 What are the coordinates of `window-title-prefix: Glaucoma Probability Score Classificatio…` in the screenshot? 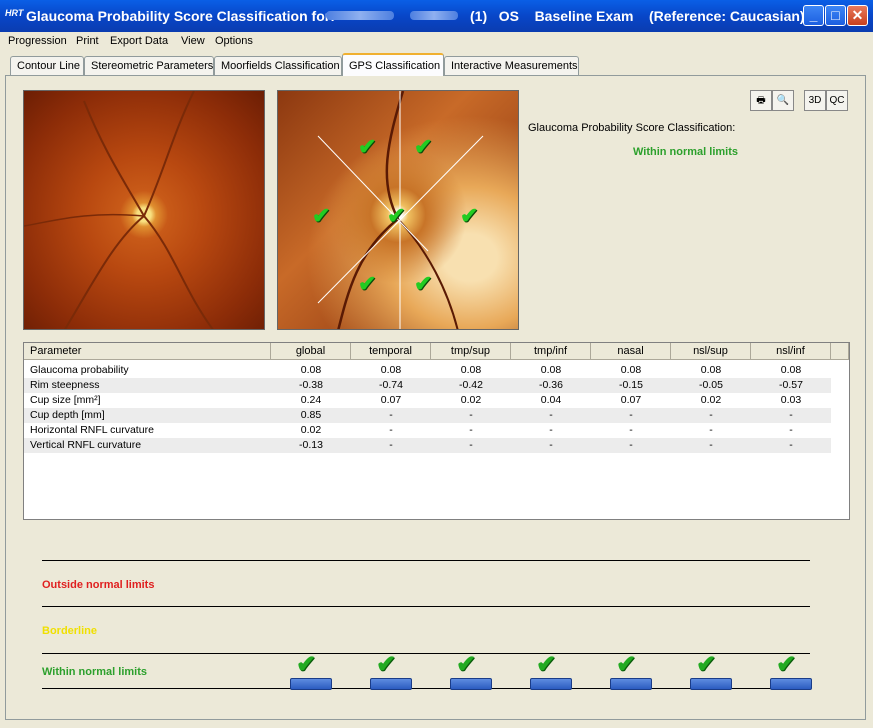 It's located at (180, 16).